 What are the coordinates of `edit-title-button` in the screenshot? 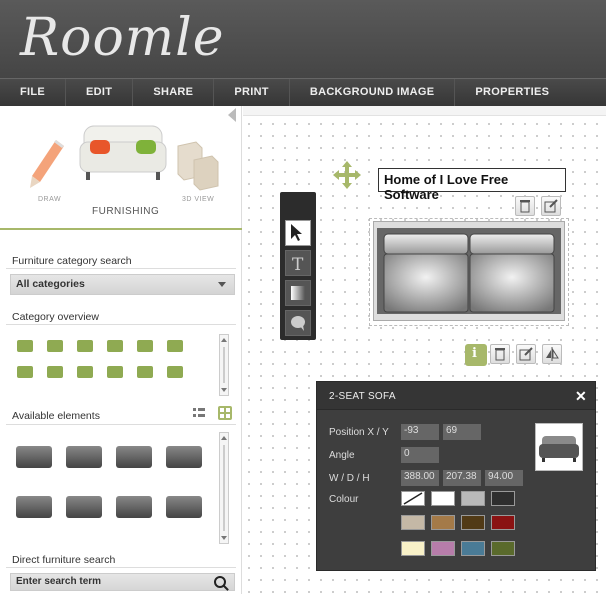 It's located at (551, 206).